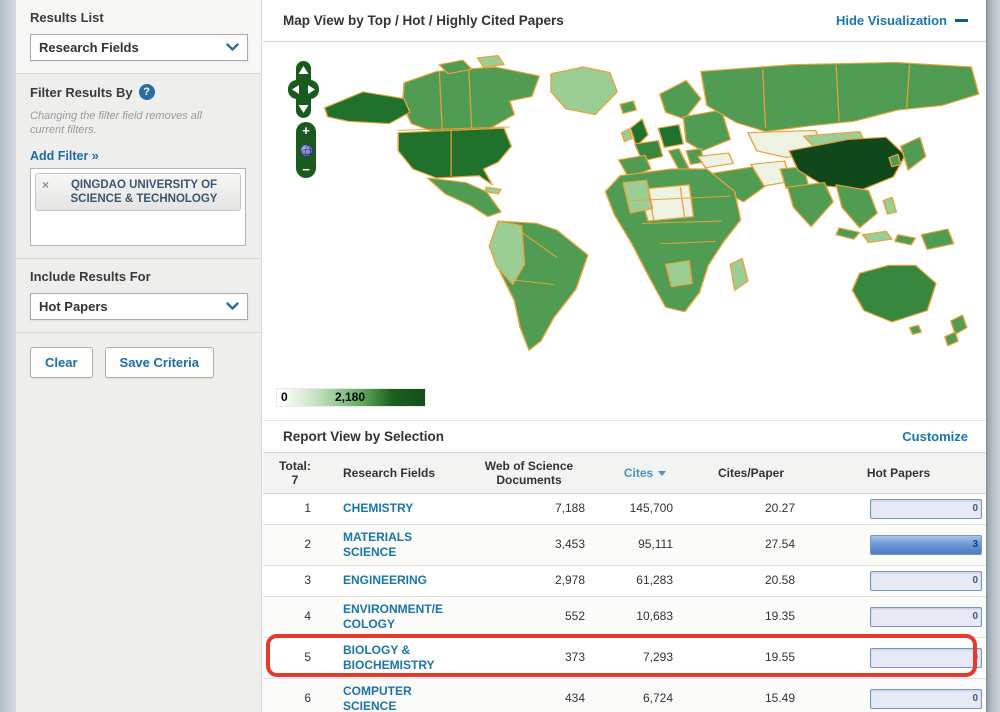 The width and height of the screenshot is (1000, 712). I want to click on map-legend: 0 2,180, so click(351, 397).